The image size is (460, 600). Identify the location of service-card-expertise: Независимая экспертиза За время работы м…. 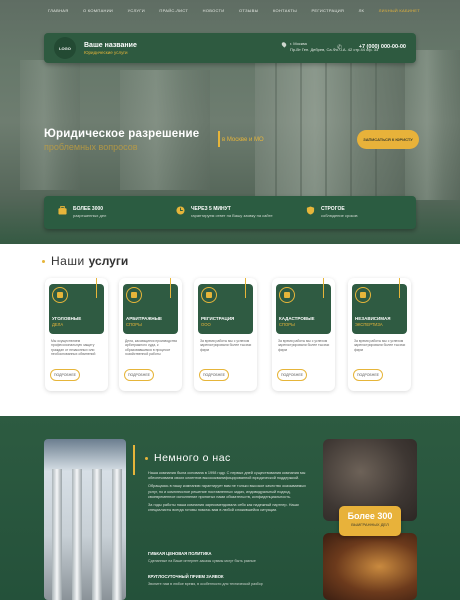
(379, 334).